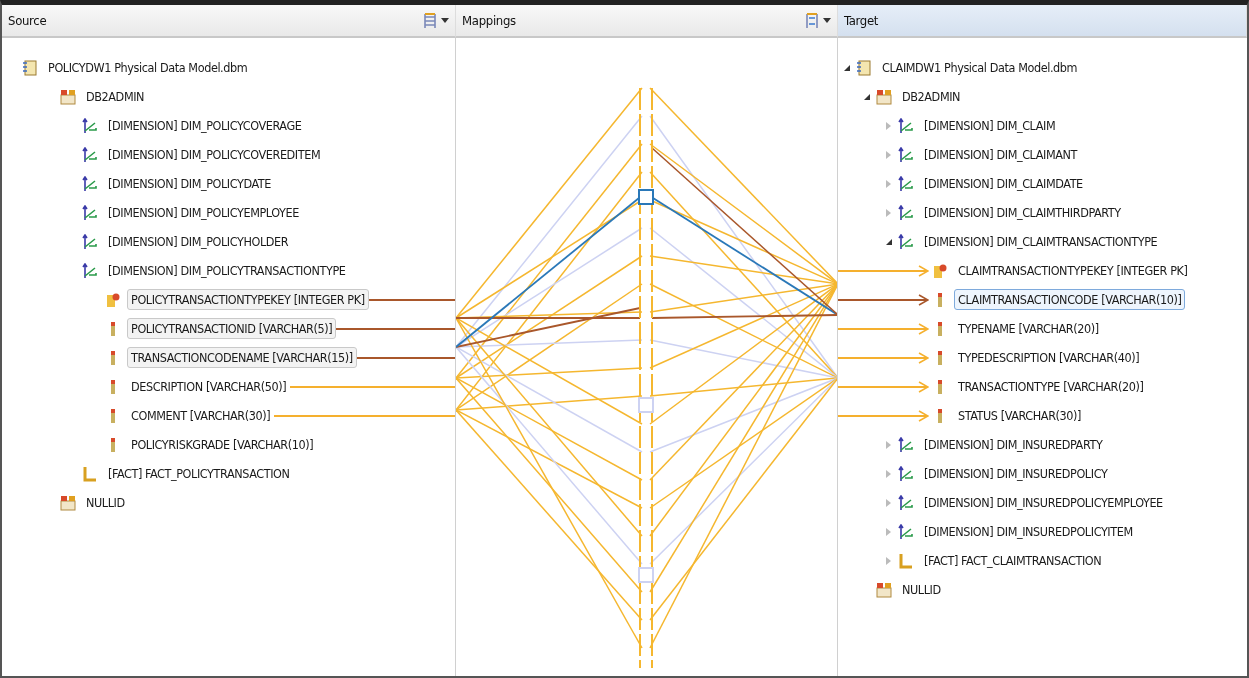 The height and width of the screenshot is (678, 1249). I want to click on tree-item: [DIMENSION] DIM_INSUREDPARTY, so click(1013, 444).